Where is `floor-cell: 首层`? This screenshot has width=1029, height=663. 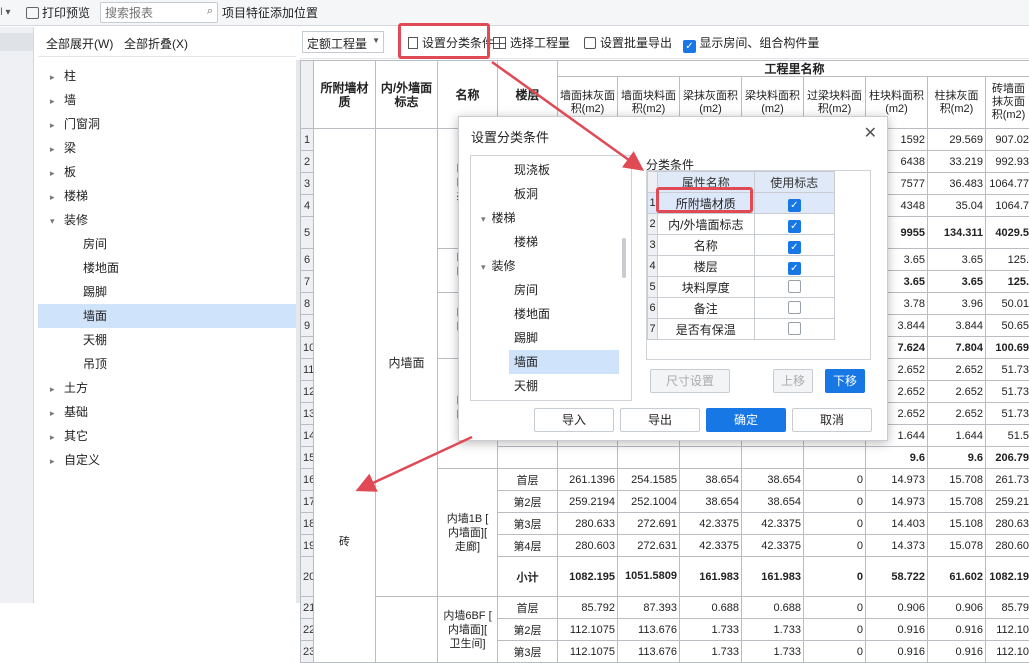 floor-cell: 首层 is located at coordinates (528, 480).